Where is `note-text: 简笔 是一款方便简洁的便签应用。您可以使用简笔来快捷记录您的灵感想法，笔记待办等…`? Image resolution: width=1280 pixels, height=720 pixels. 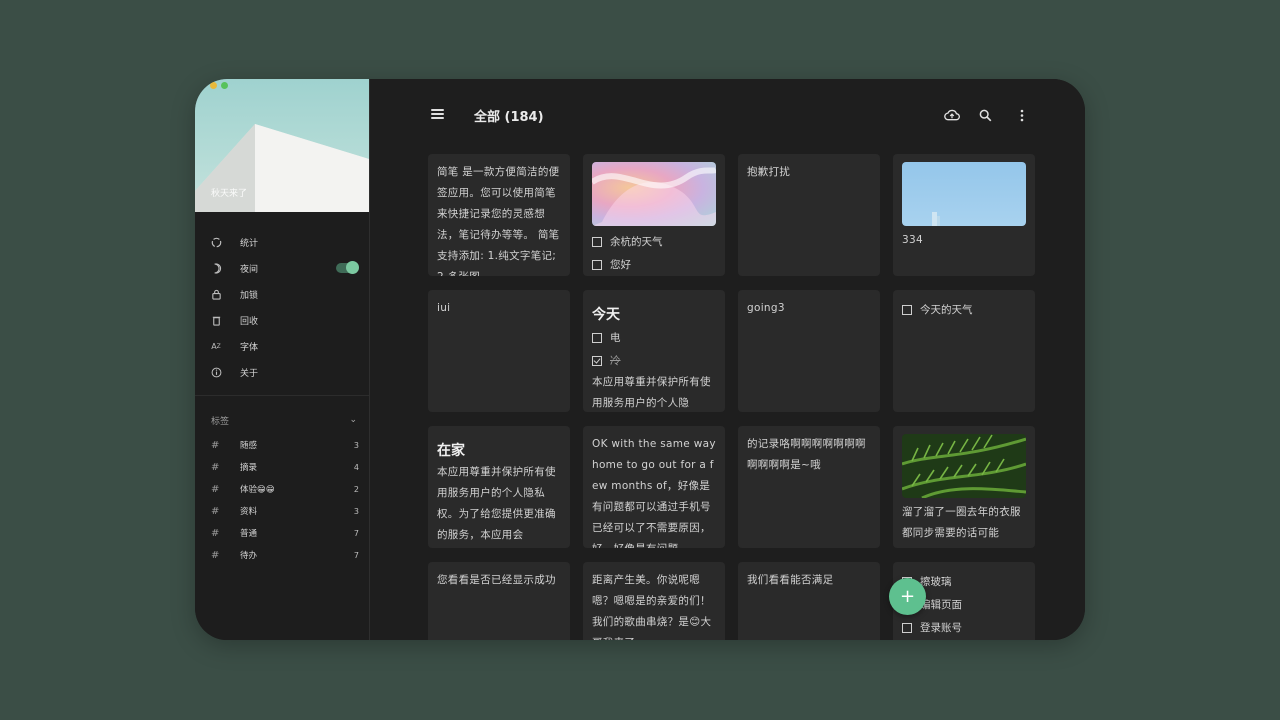 note-text: 简笔 是一款方便简洁的便签应用。您可以使用简笔来快捷记录您的灵感想法，笔记待办等… is located at coordinates (498, 221).